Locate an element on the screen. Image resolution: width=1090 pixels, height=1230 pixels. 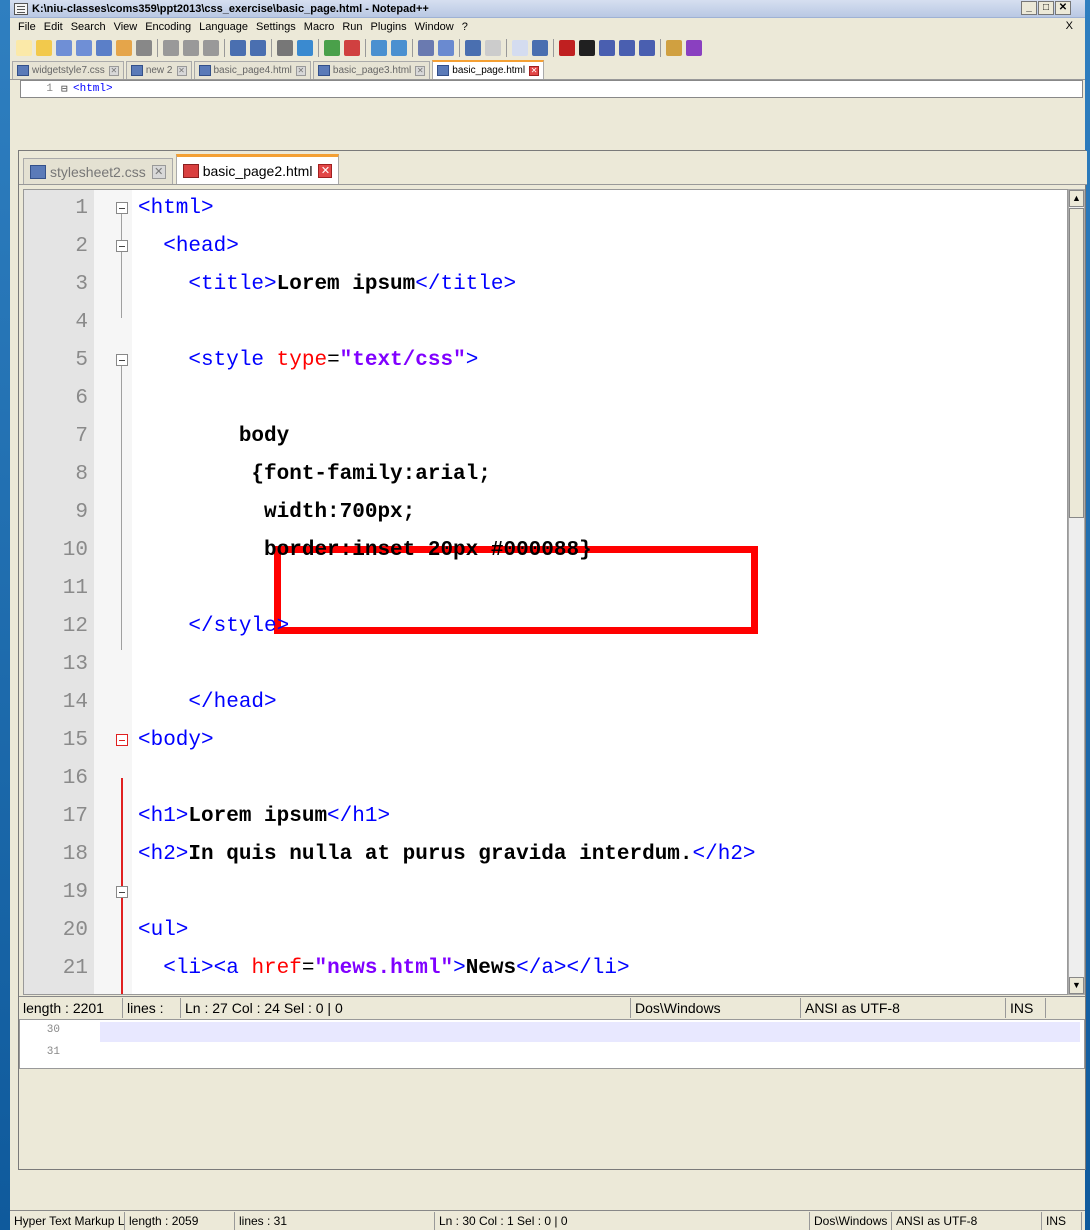
code-line: 5 <style type="text/css"> is located at coordinates (545, 361).